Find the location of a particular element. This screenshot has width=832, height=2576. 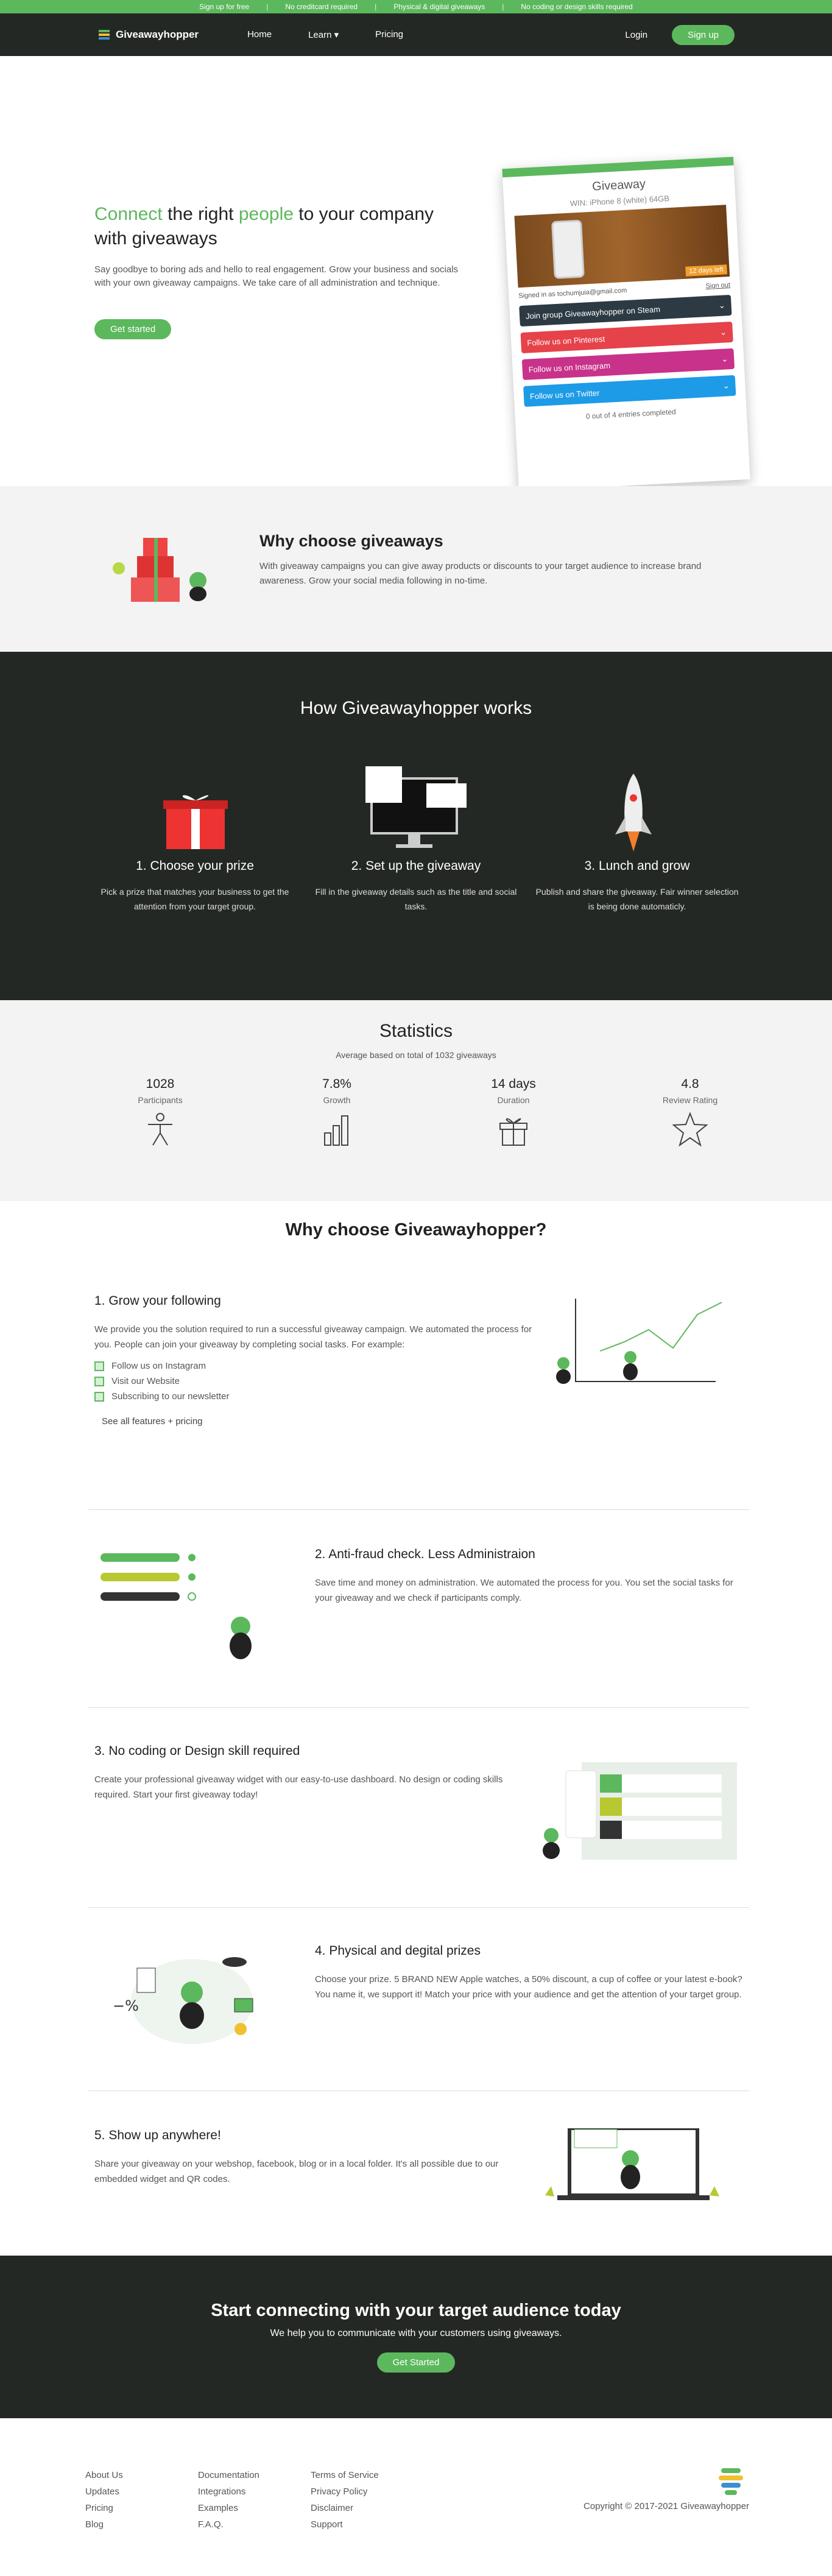

how-title: How Giveawayhopper works is located at coordinates (416, 708).